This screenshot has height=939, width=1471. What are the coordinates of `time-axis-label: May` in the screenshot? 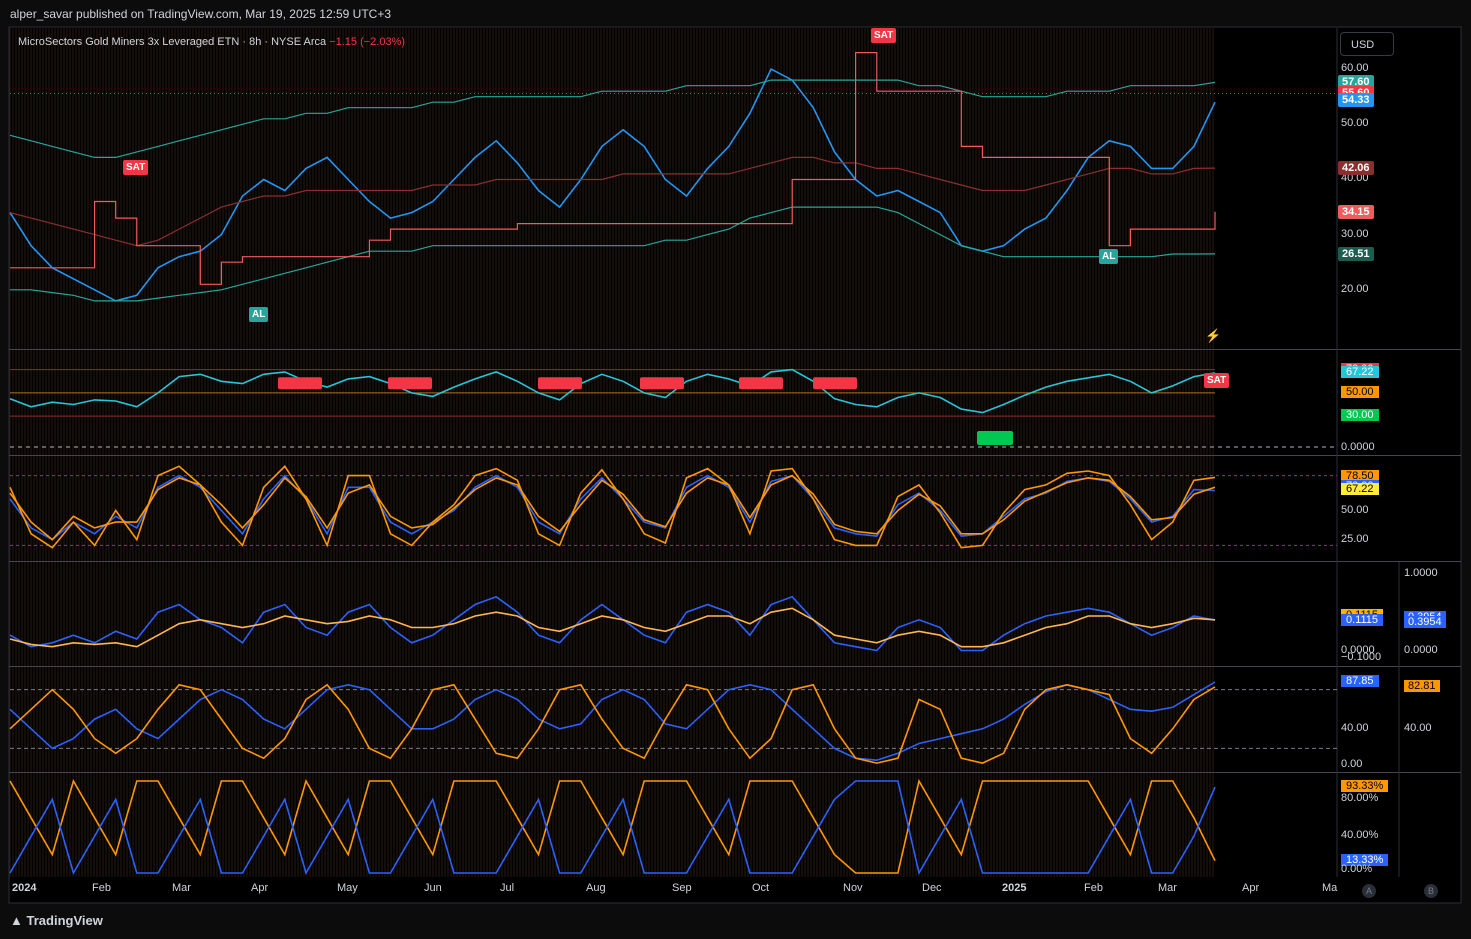 It's located at (347, 888).